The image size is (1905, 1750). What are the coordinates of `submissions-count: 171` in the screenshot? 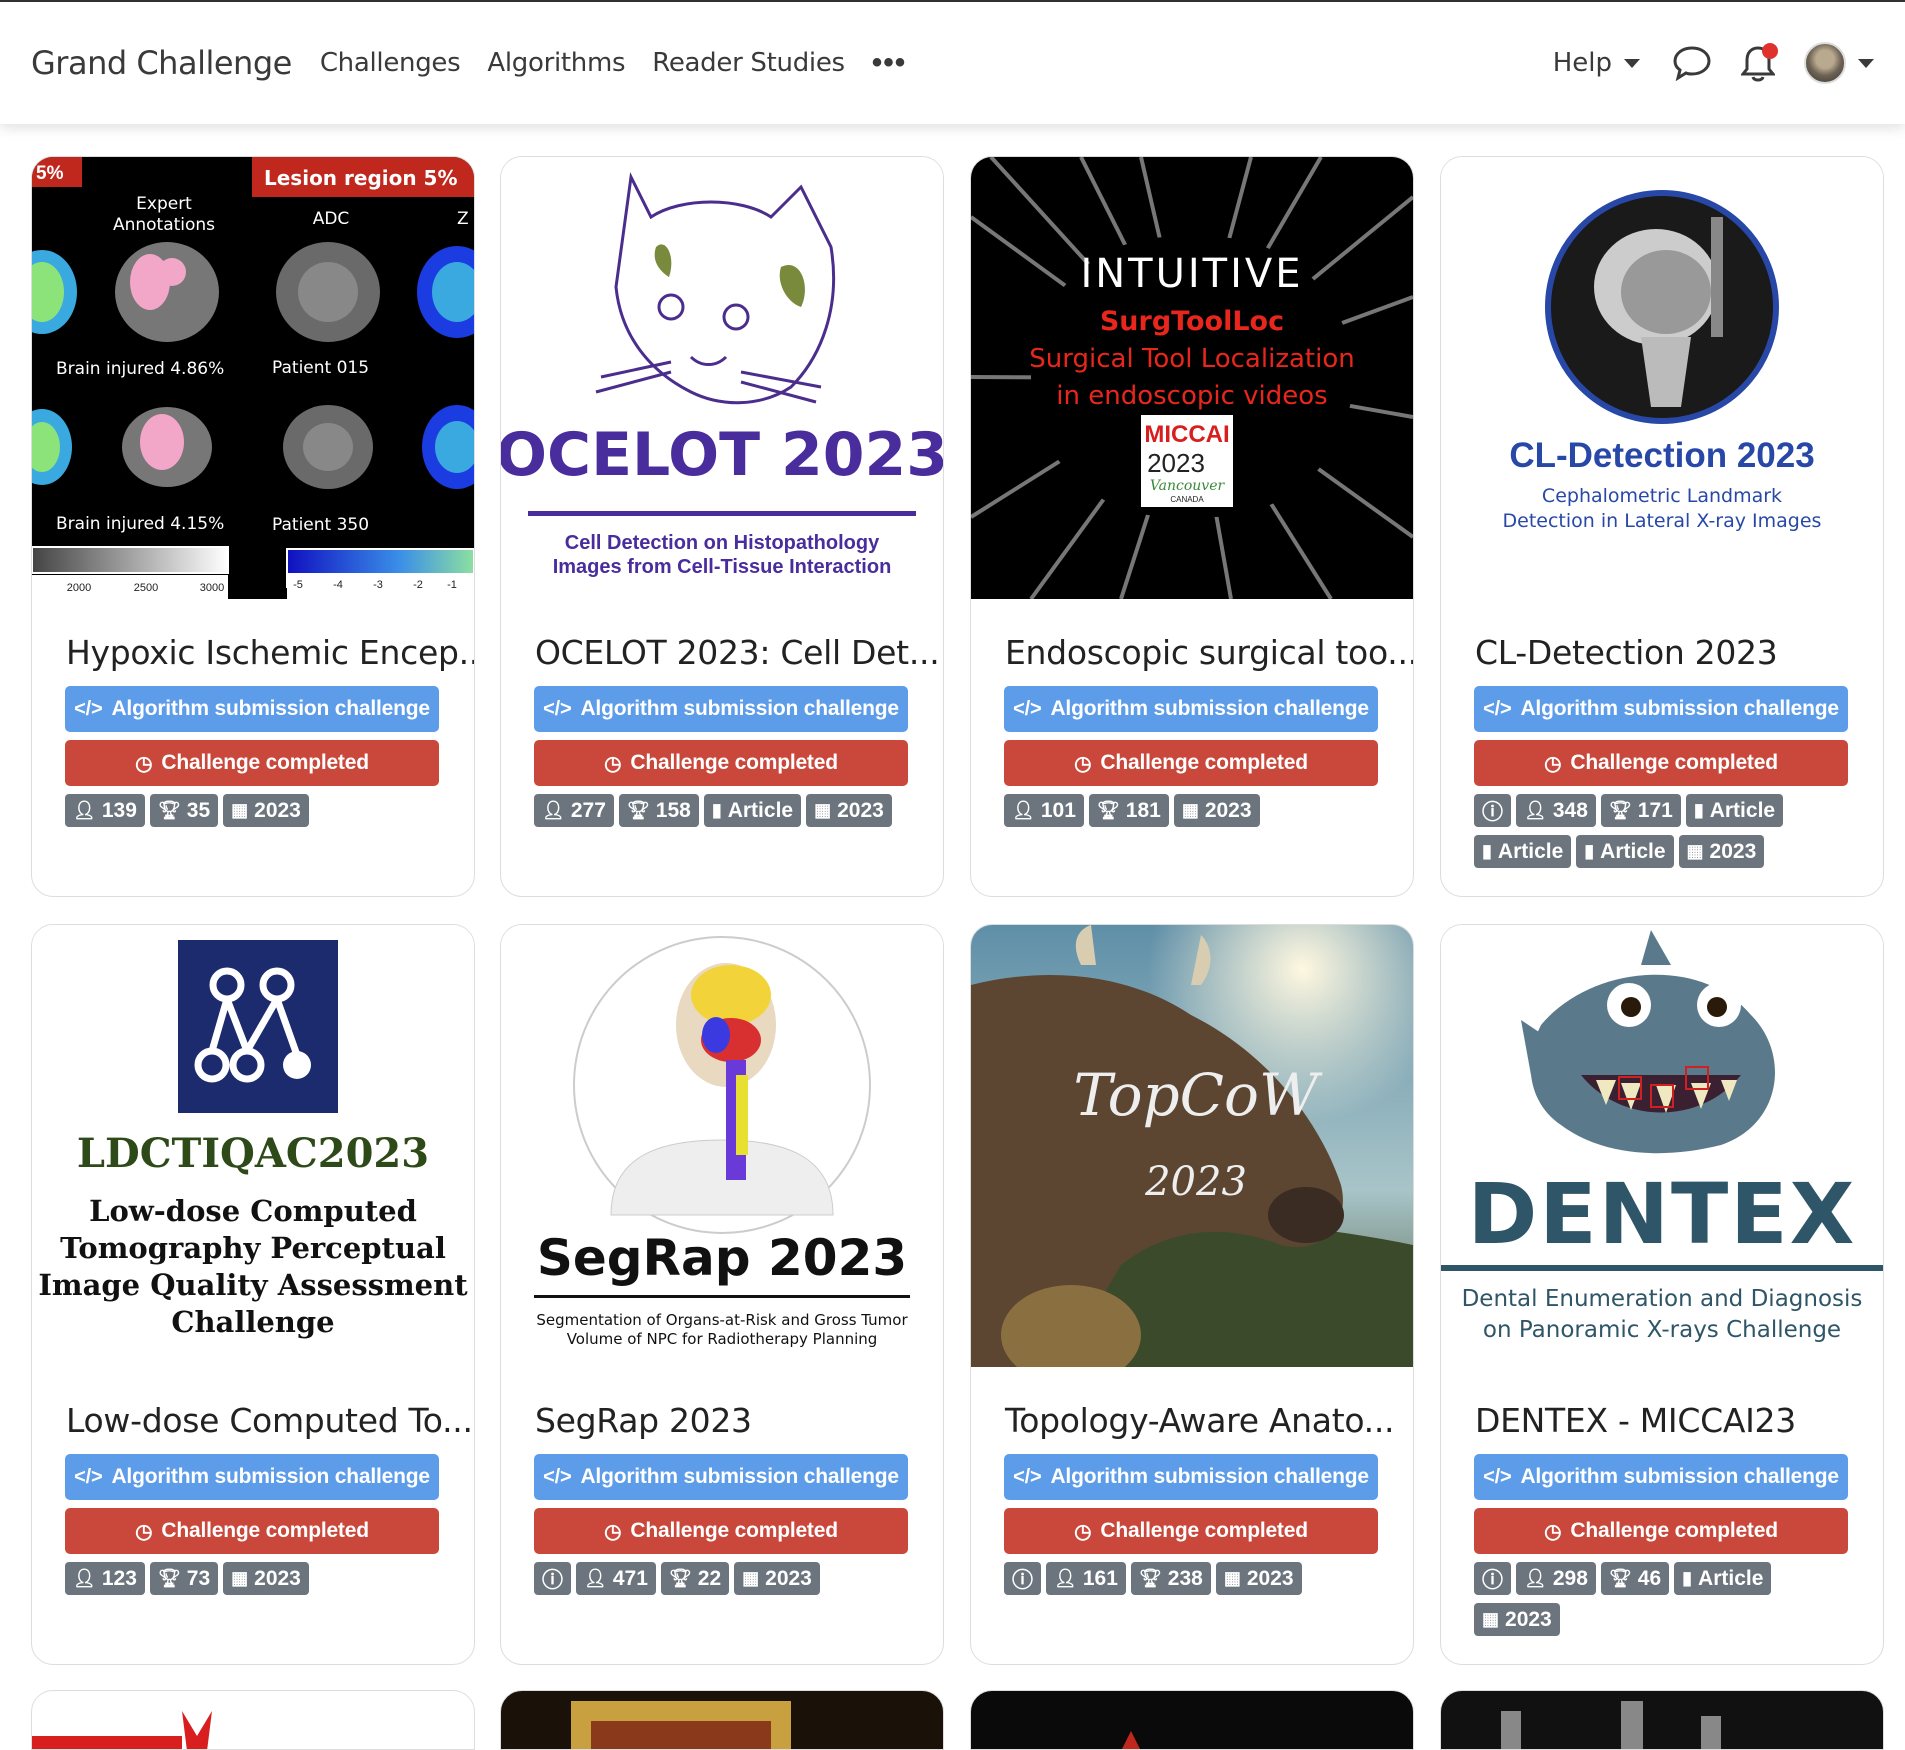 It's located at (1655, 810).